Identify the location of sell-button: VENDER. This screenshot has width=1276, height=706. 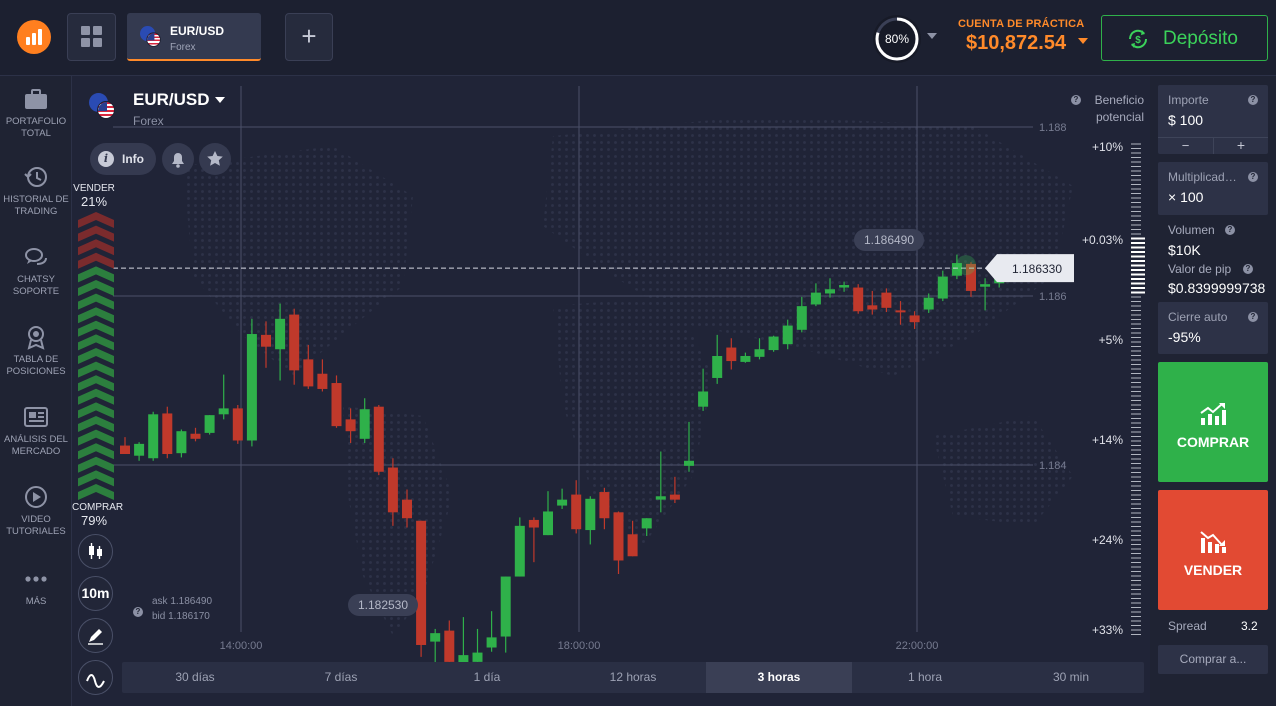
(1213, 550).